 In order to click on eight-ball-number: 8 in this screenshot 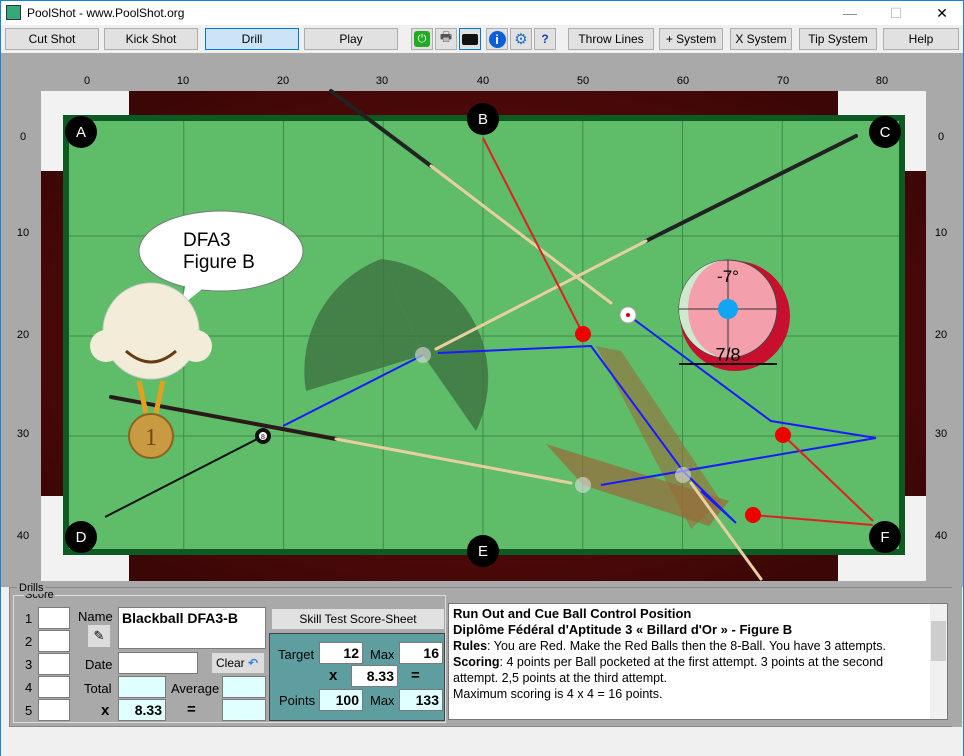, I will do `click(263, 437)`.